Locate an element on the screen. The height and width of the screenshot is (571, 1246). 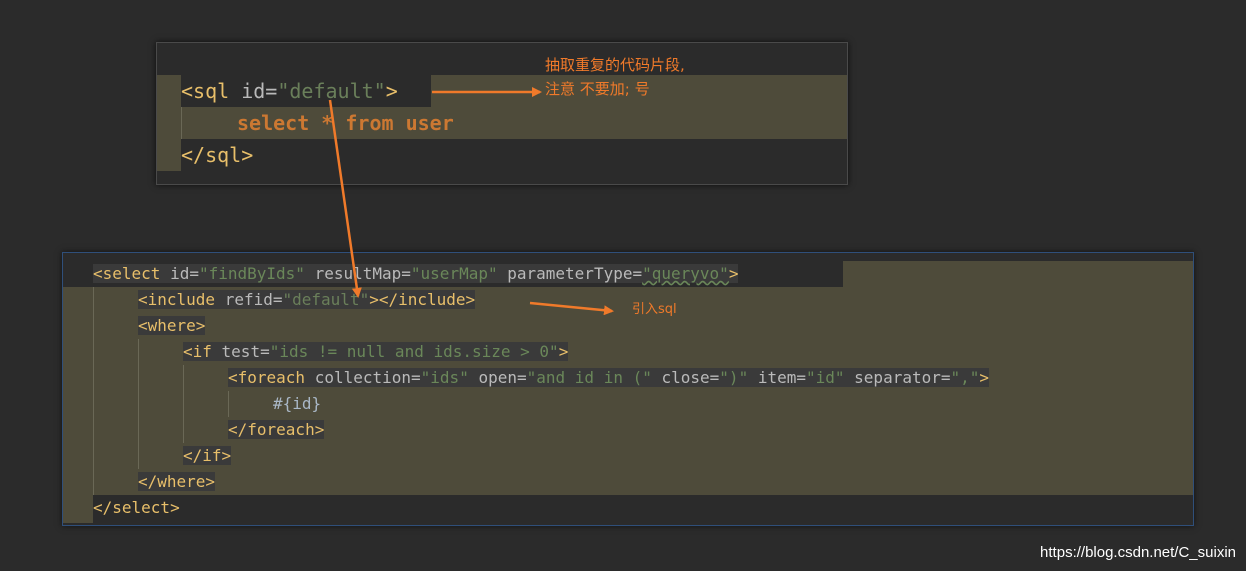
annotation-include-note: 引入sql is located at coordinates (654, 309).